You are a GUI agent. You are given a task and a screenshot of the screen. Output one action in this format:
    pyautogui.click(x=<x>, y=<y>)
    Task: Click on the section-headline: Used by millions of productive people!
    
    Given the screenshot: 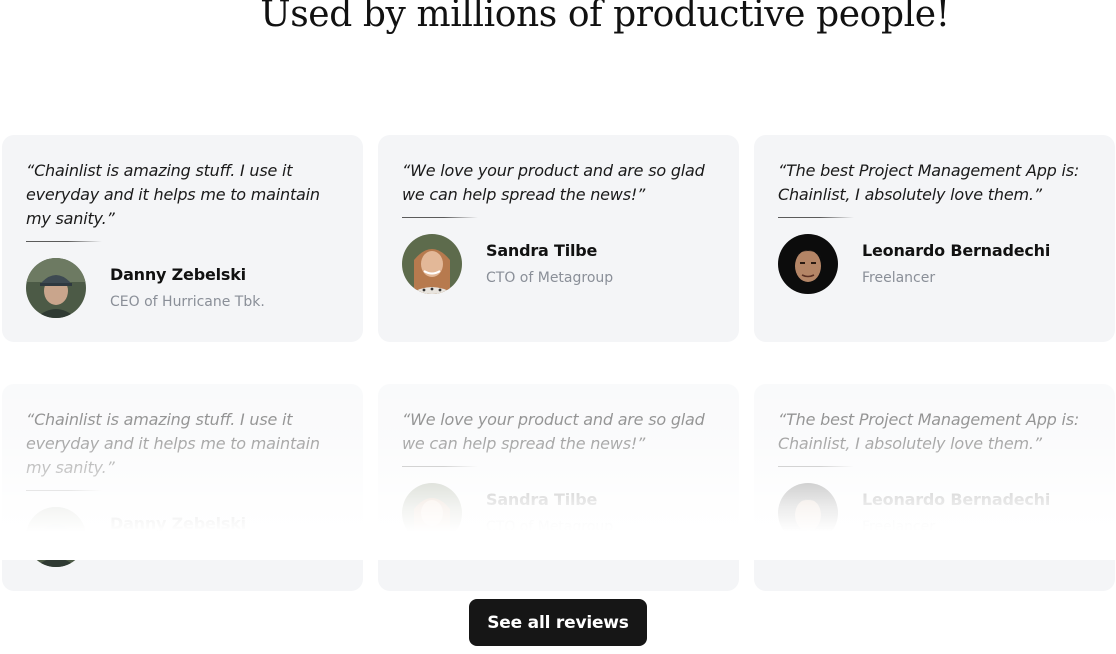 What is the action you would take?
    pyautogui.click(x=605, y=17)
    